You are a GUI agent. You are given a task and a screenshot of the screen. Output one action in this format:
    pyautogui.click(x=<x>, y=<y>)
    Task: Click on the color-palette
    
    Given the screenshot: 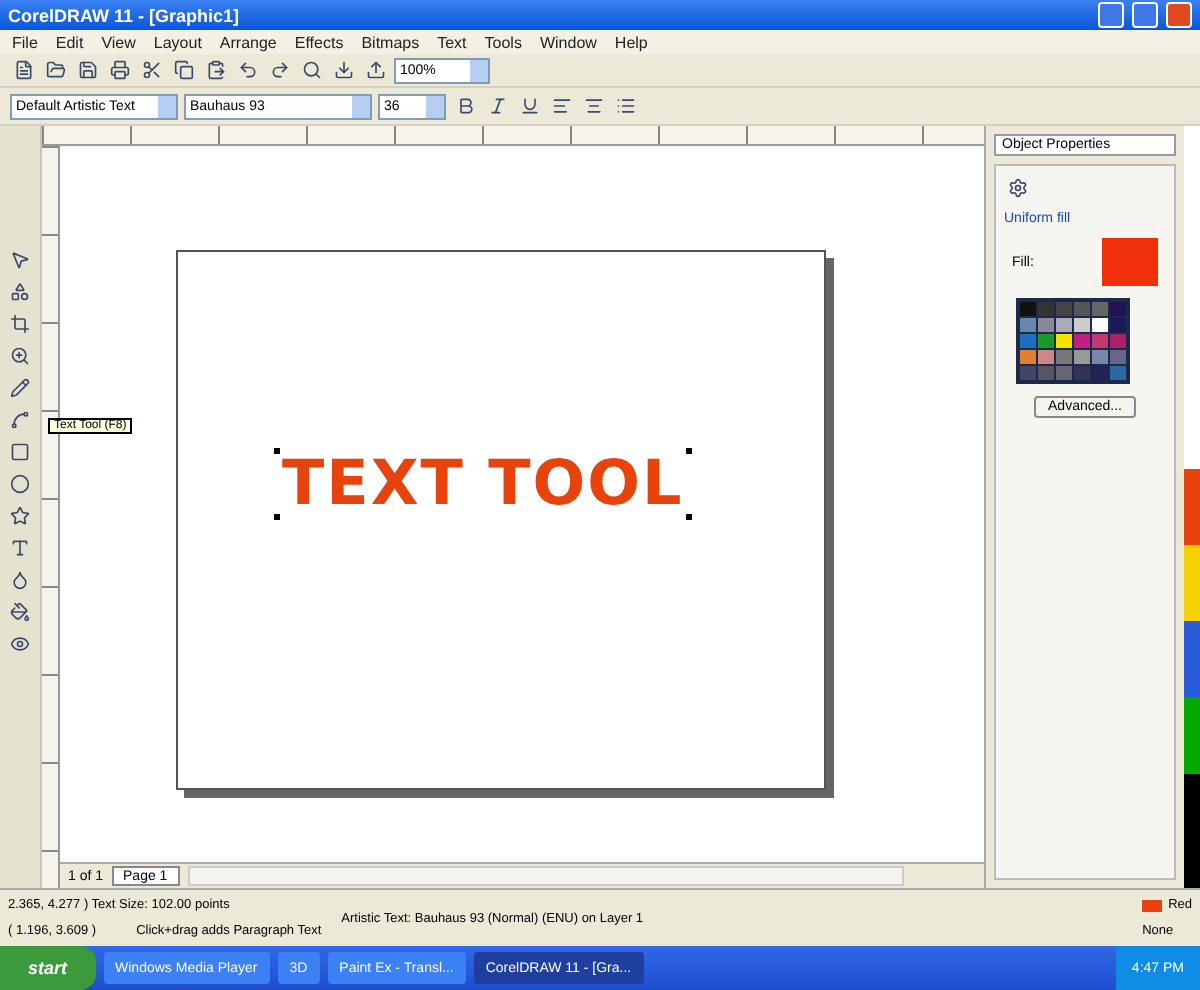 What is the action you would take?
    pyautogui.click(x=1073, y=341)
    